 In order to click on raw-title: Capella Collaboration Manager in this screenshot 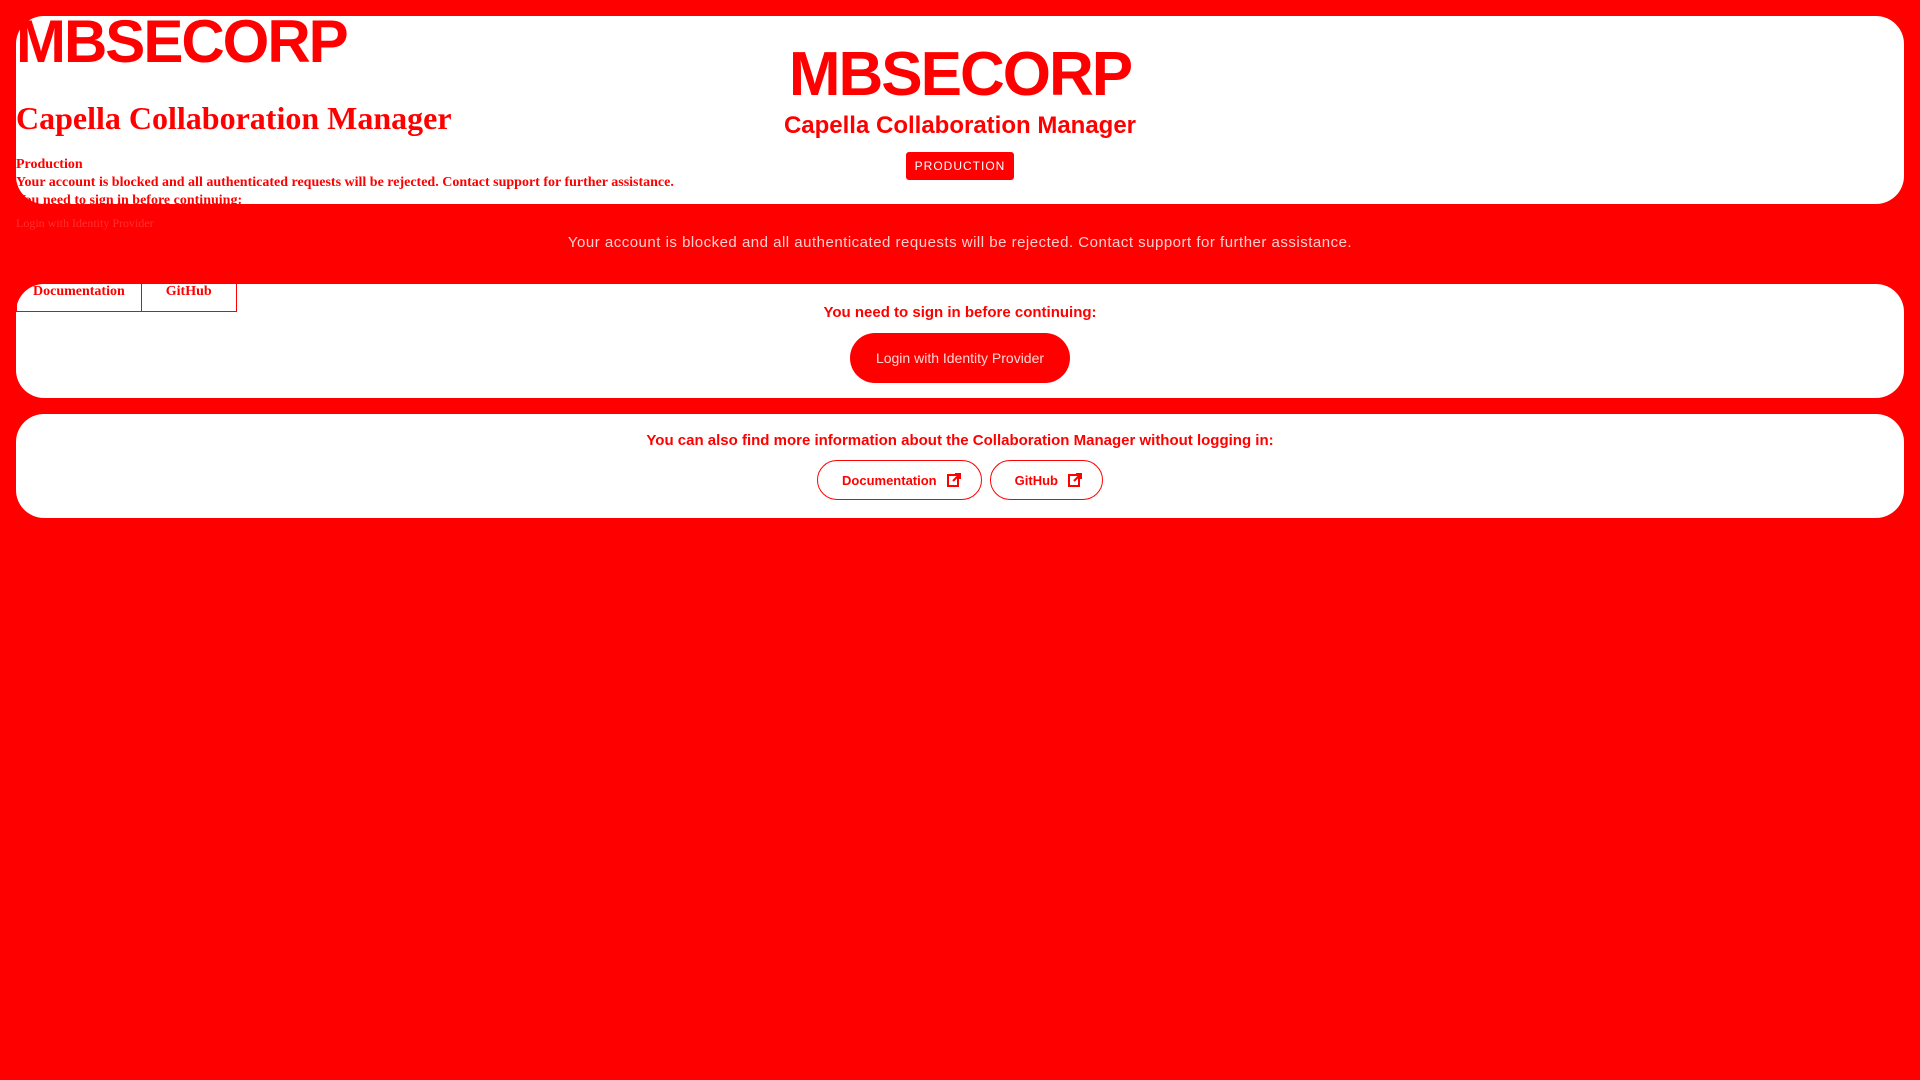, I will do `click(234, 118)`.